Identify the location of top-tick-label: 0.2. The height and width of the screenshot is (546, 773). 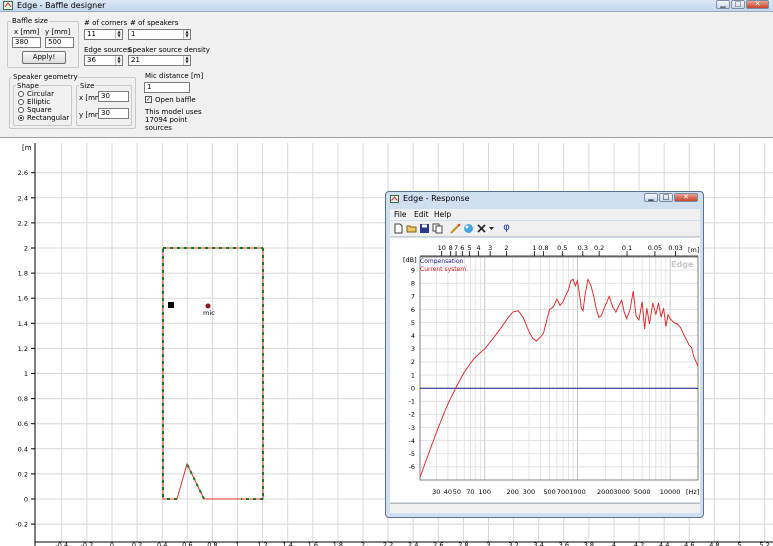
(599, 248).